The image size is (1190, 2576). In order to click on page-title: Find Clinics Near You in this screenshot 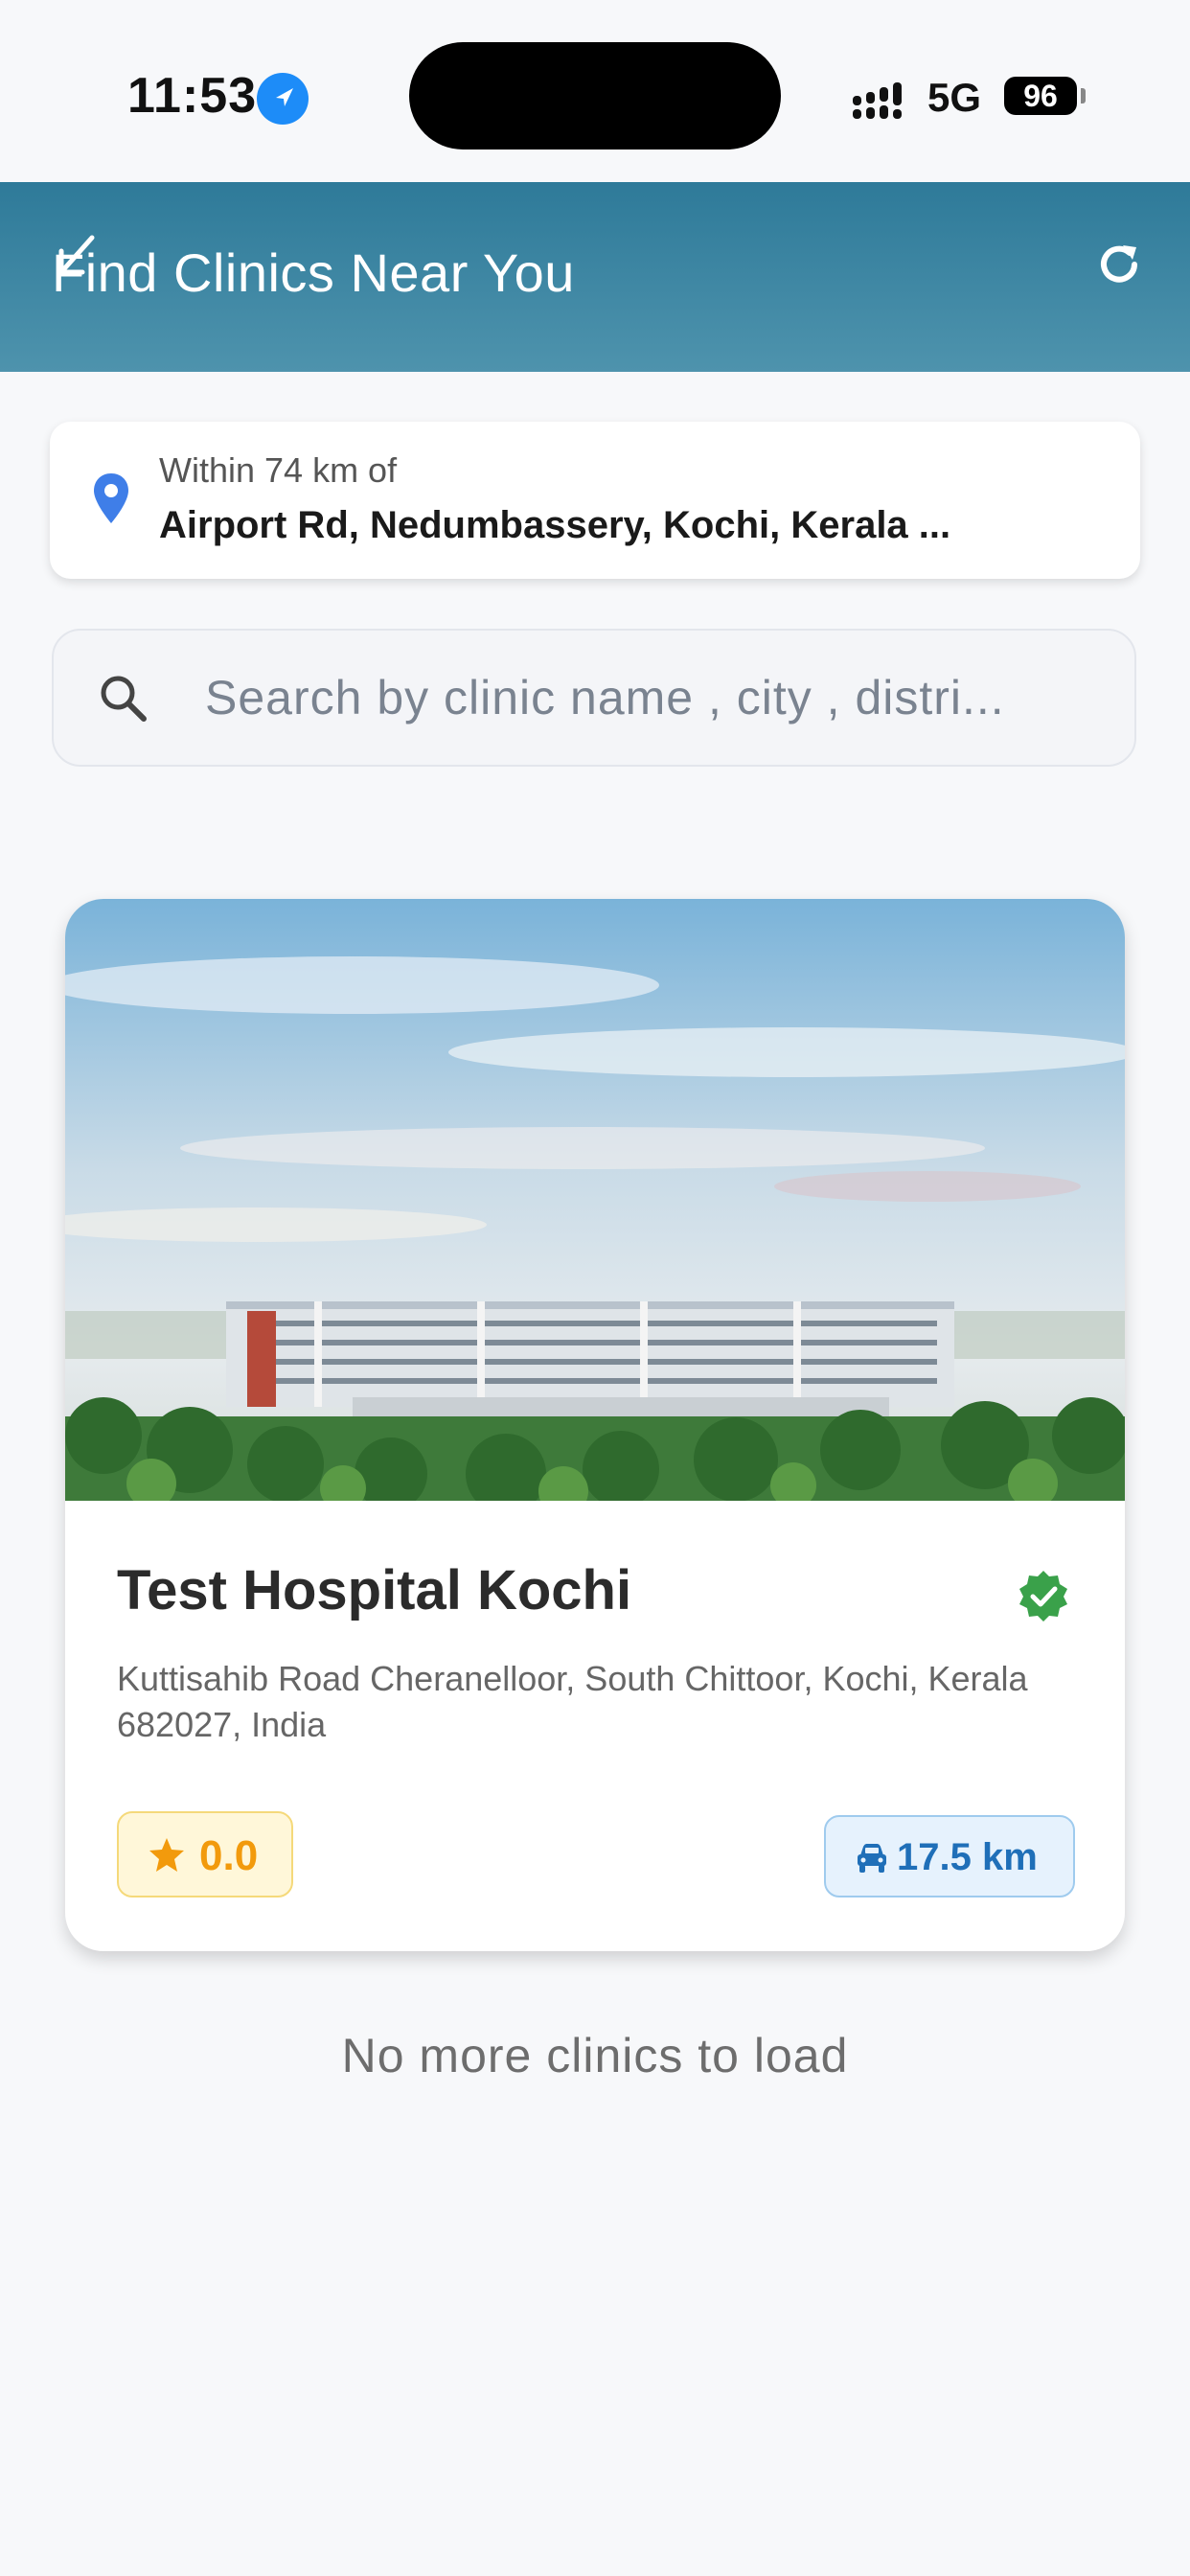, I will do `click(313, 272)`.